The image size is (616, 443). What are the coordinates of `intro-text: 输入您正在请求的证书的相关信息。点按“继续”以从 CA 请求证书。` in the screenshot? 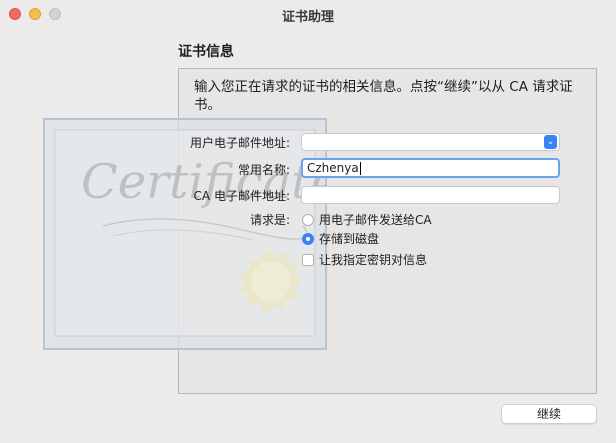 It's located at (383, 96).